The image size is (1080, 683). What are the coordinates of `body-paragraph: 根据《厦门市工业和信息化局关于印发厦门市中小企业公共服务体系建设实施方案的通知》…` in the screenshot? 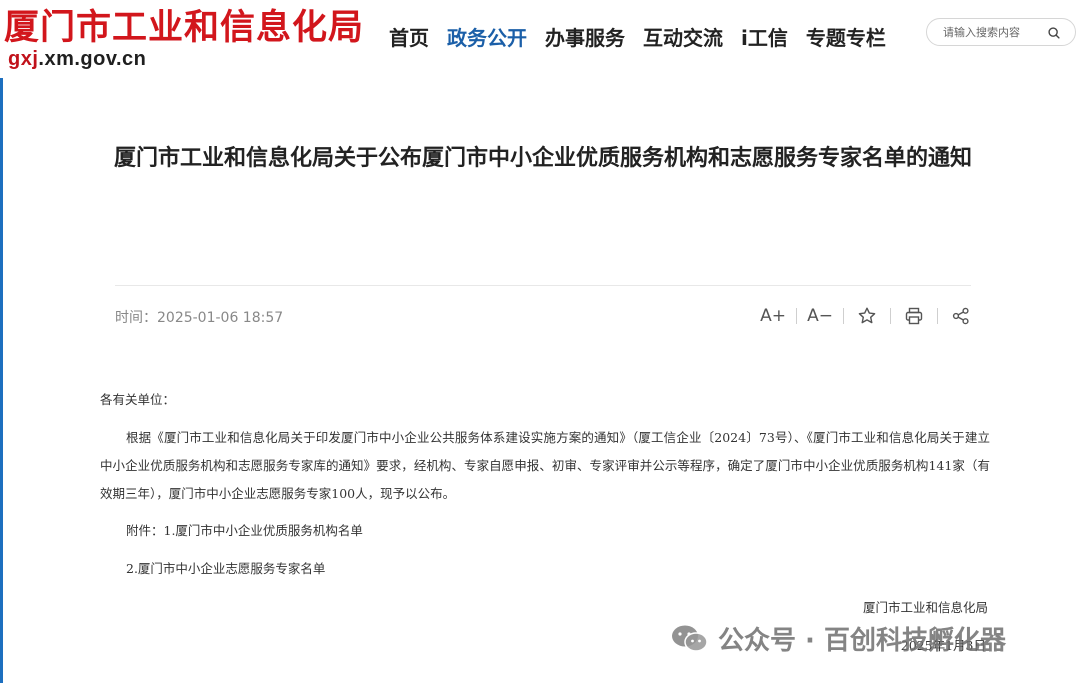 It's located at (545, 465).